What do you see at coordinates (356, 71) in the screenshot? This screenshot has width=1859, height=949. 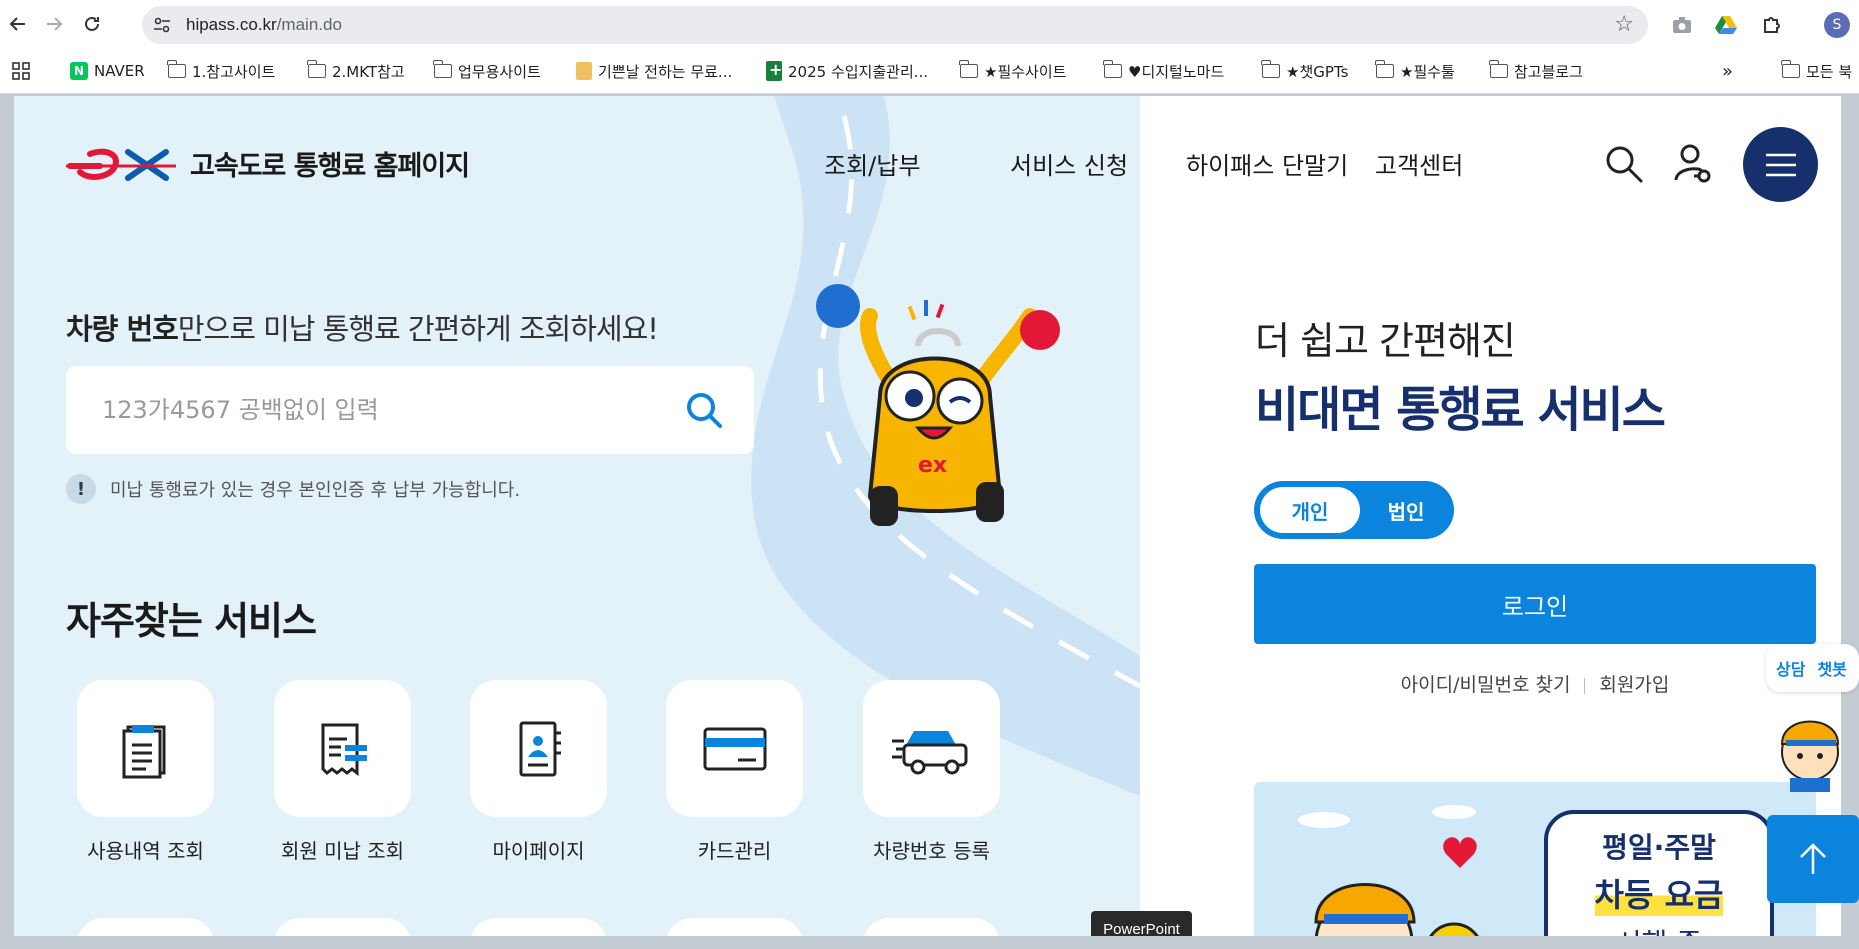 I see `bookmark-folder: 2.MKT참고` at bounding box center [356, 71].